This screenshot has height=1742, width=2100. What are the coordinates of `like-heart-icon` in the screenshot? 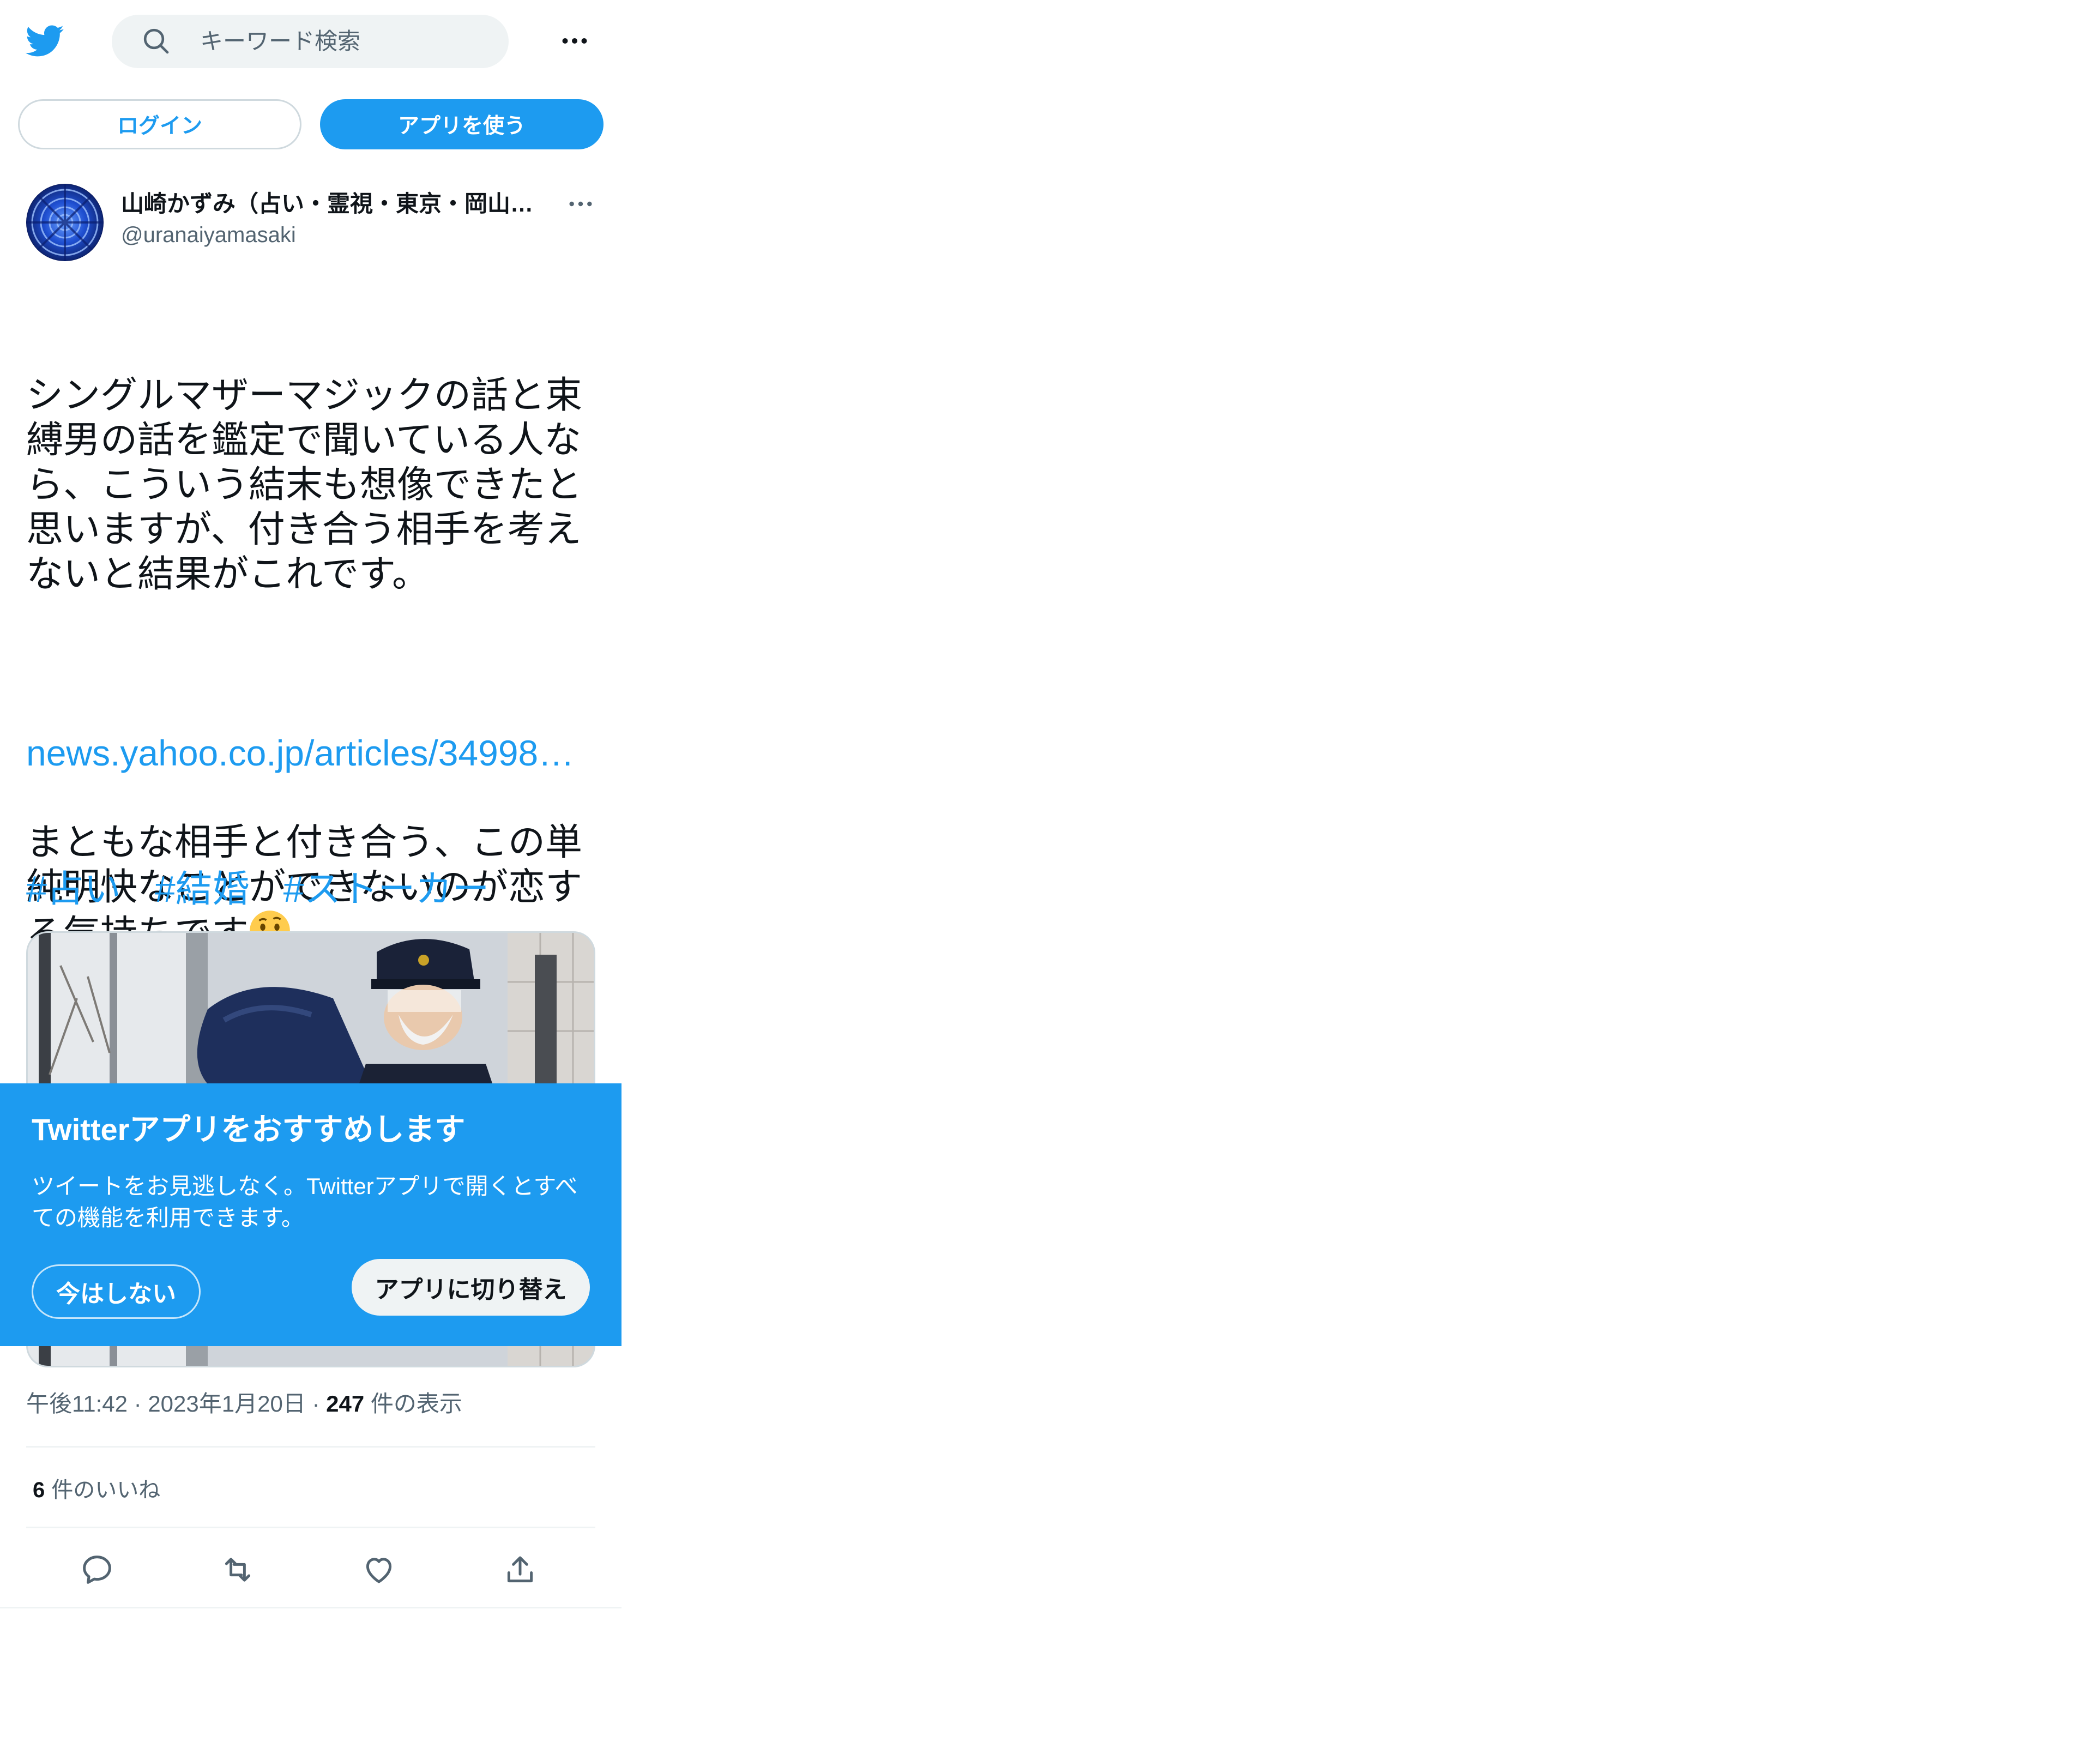 It's located at (379, 1570).